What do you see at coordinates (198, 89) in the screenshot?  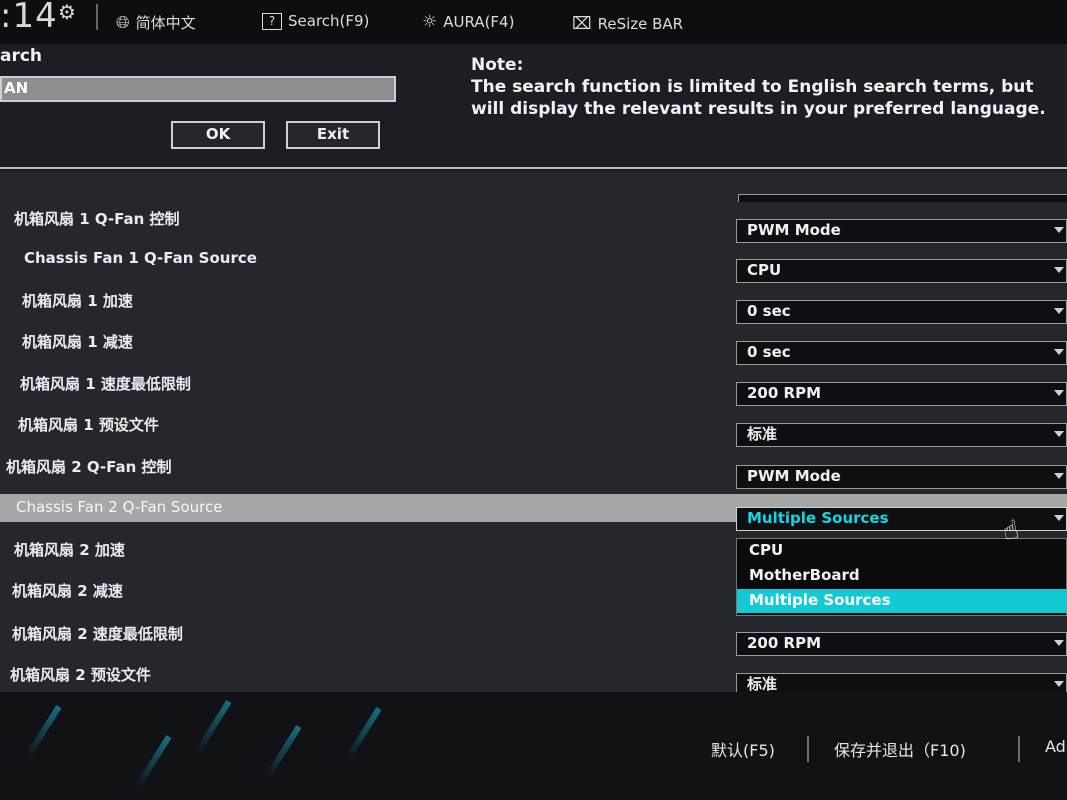 I see `search-input: AN` at bounding box center [198, 89].